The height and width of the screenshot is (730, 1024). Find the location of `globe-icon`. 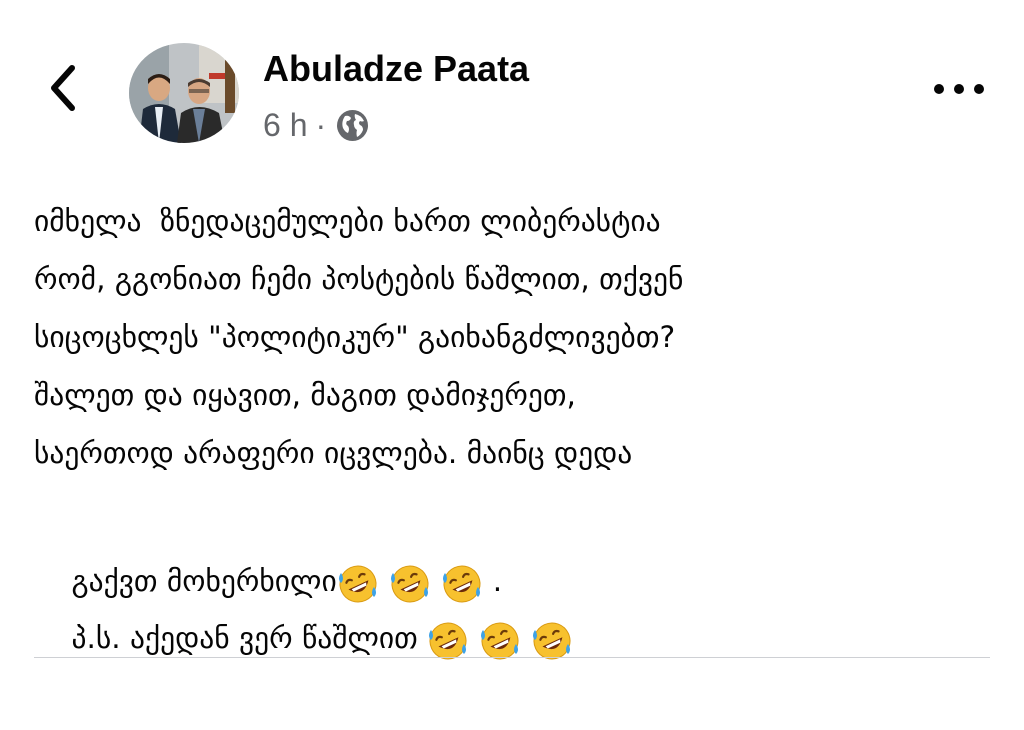

globe-icon is located at coordinates (352, 125).